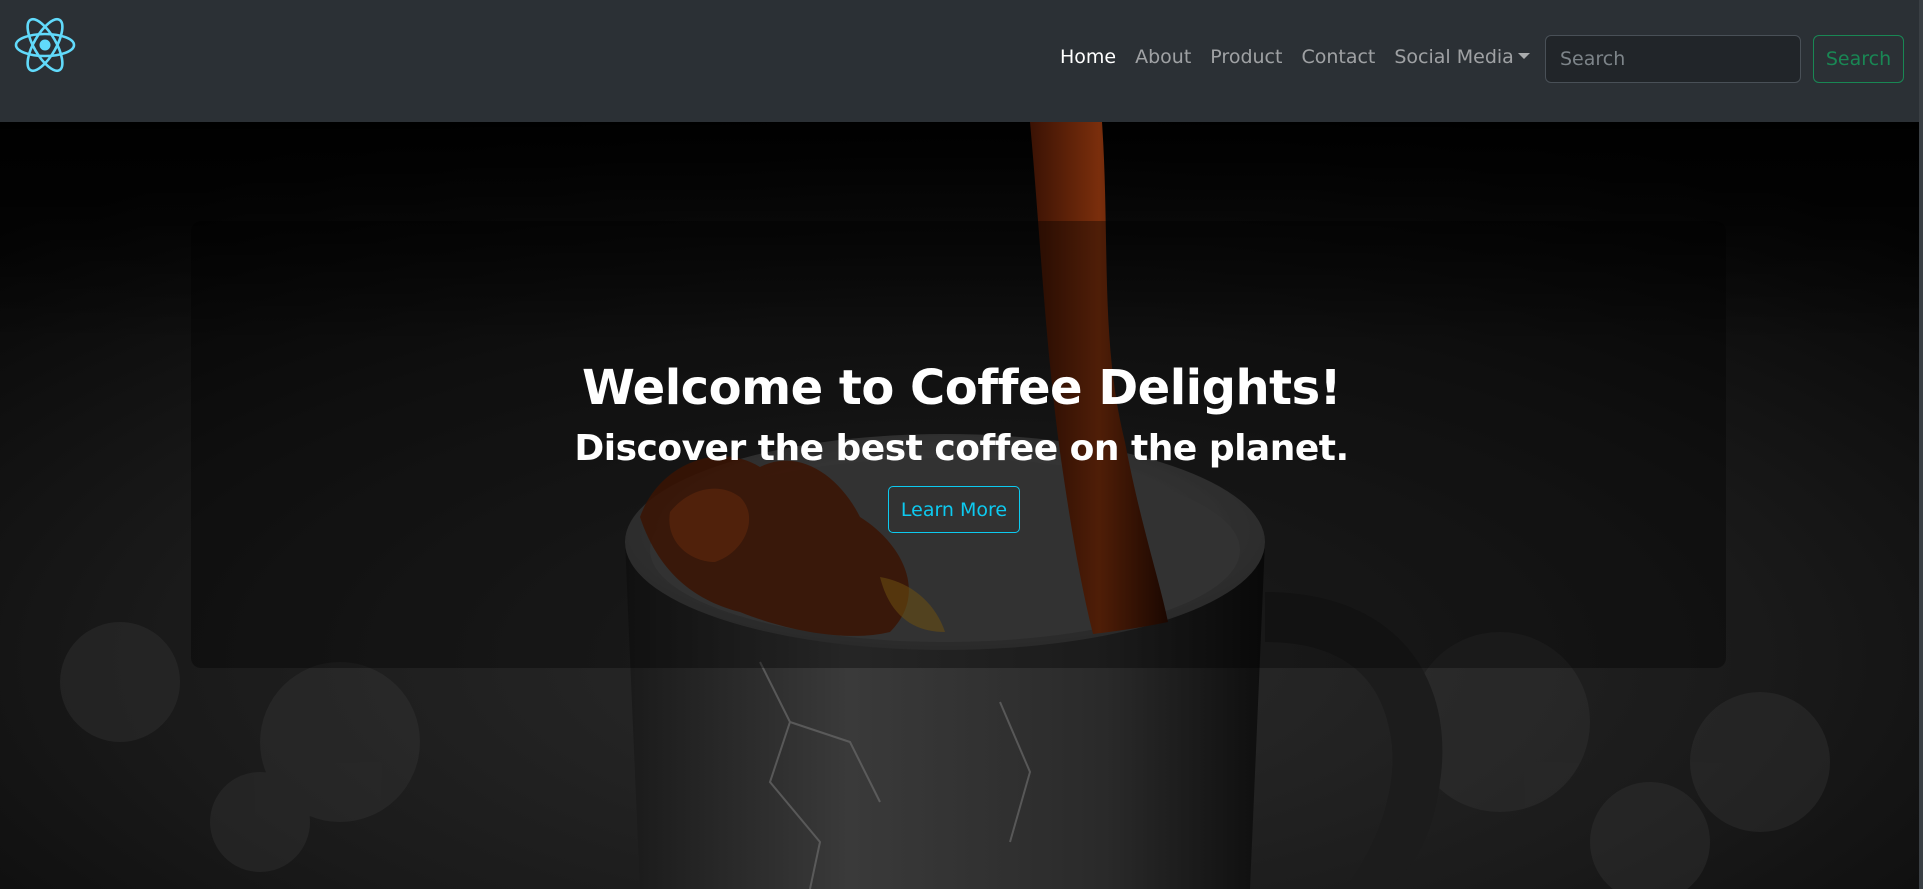 This screenshot has height=889, width=1923. I want to click on nav-links: Home About Product Contact Social Media, so click(1304, 57).